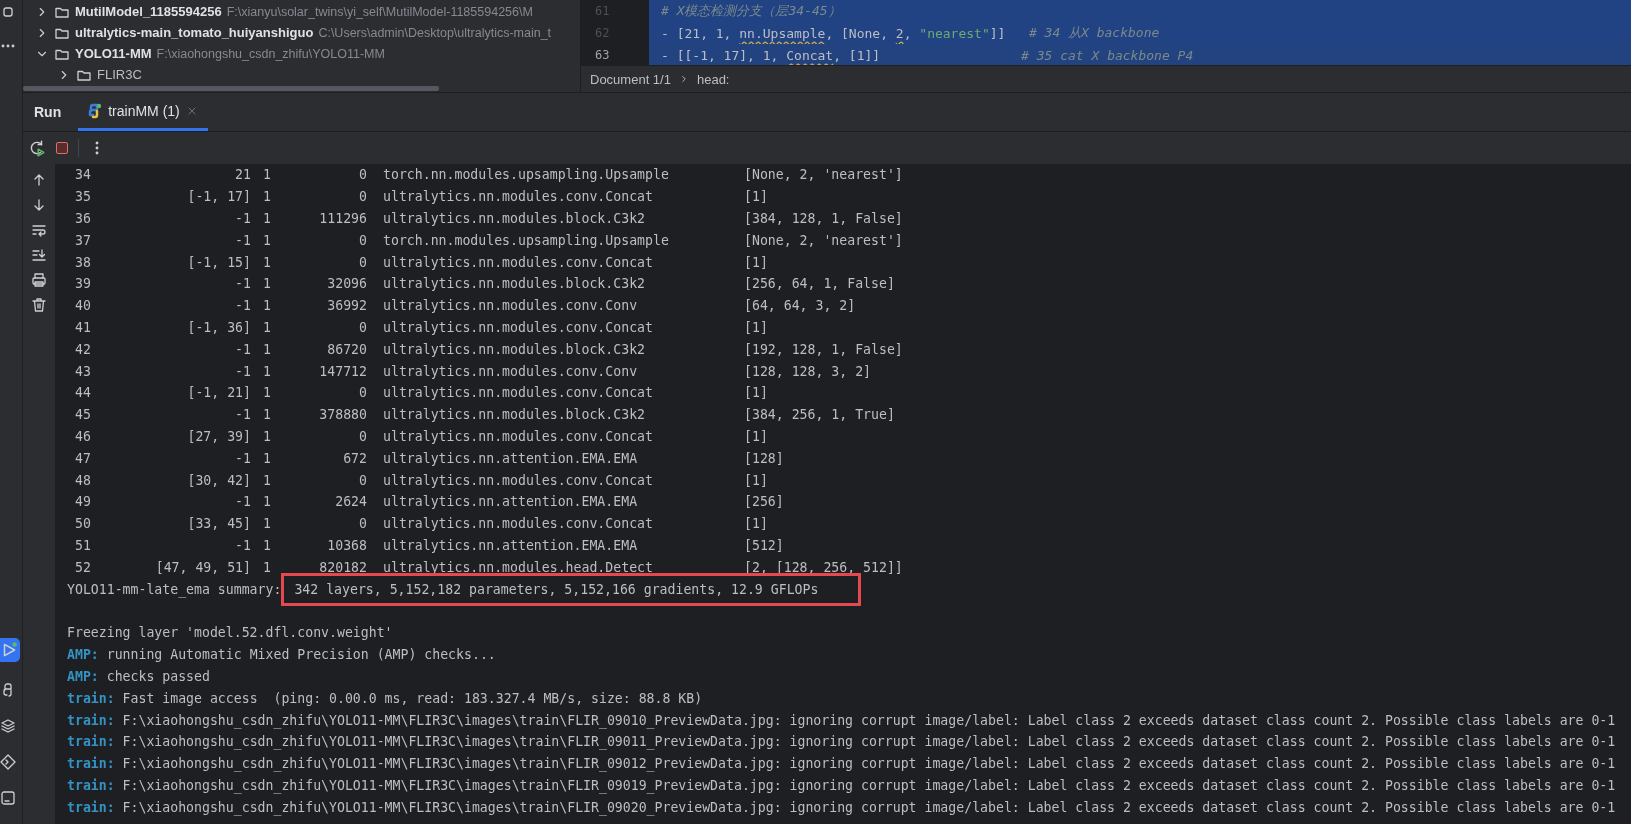 The height and width of the screenshot is (824, 1631). Describe the element at coordinates (174, 589) in the screenshot. I see `summary-label: YOLO11-mm-late_ema summary:` at that location.